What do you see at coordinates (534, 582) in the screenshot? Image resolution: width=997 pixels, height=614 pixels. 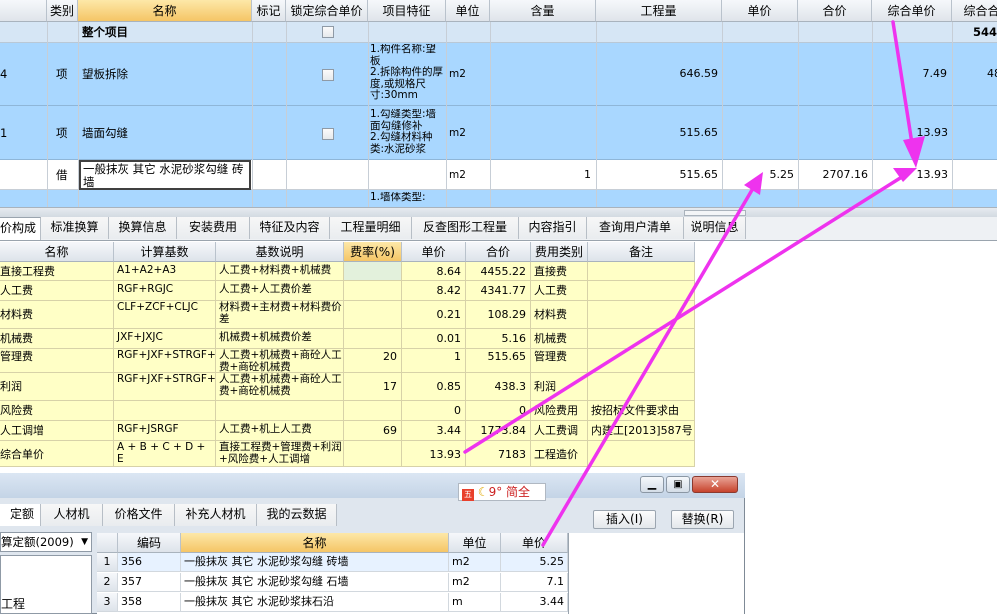 I see `cell-price: 7.1` at bounding box center [534, 582].